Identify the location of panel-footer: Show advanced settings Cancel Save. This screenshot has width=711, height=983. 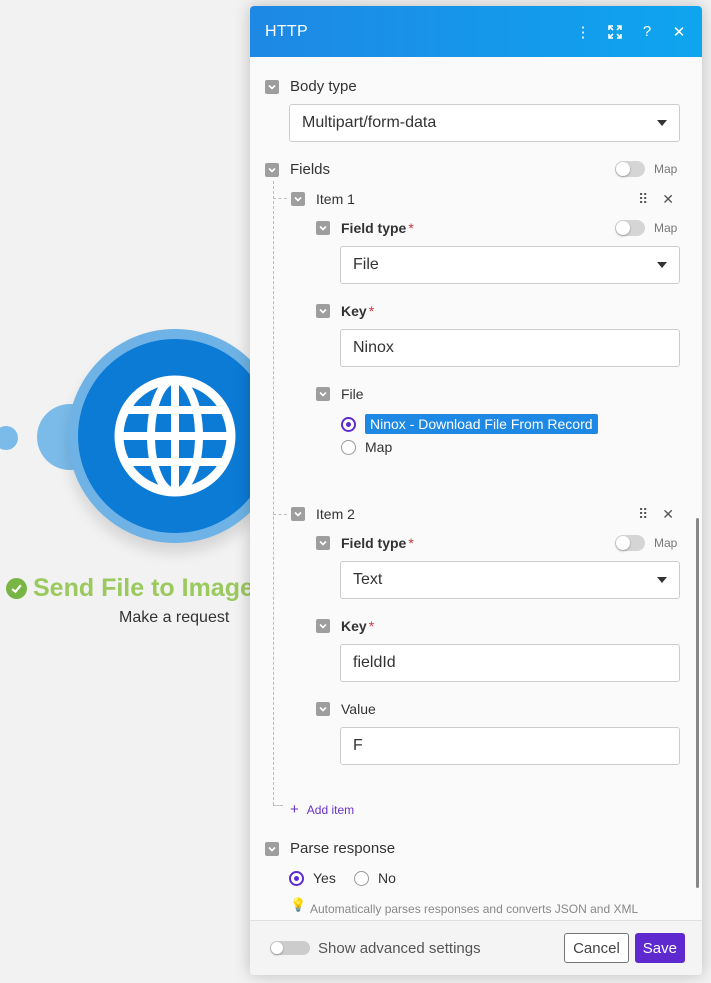
(476, 947).